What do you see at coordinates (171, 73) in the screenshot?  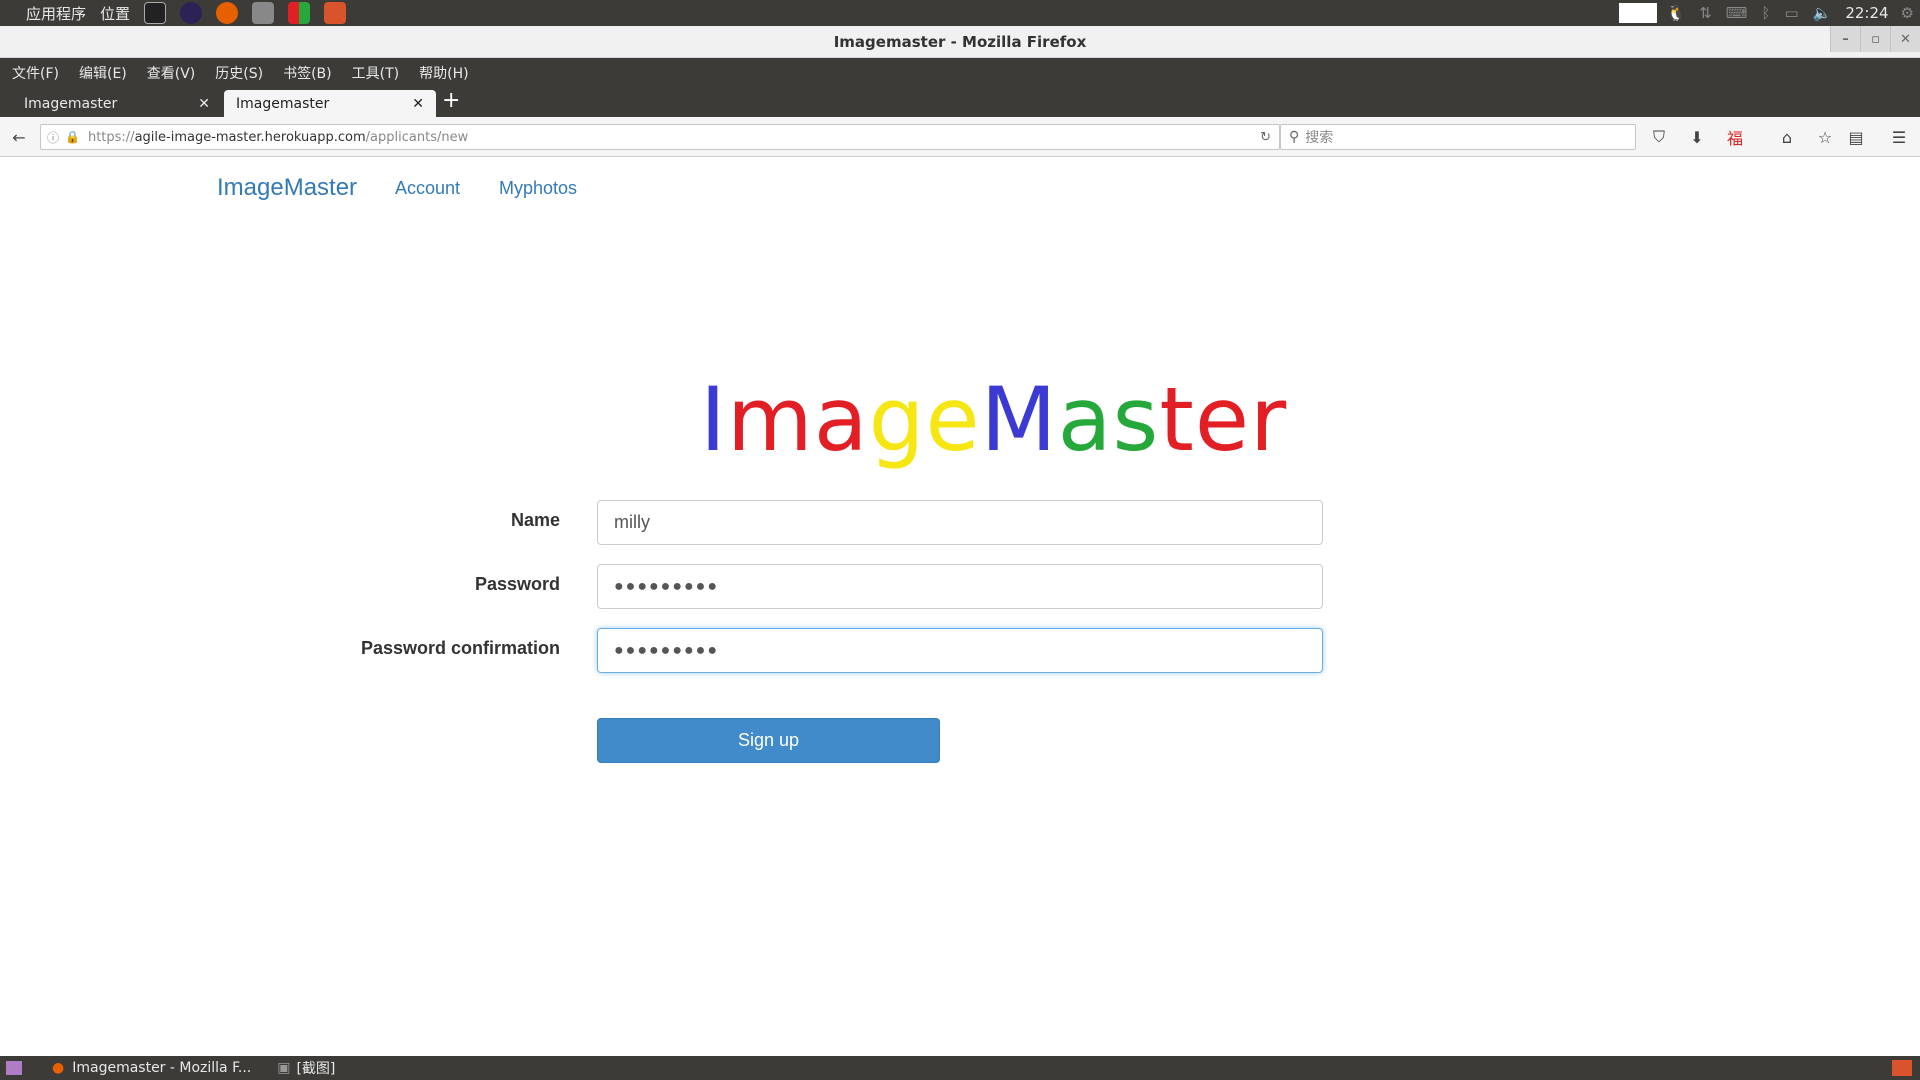 I see `menu-view: 查看(V)` at bounding box center [171, 73].